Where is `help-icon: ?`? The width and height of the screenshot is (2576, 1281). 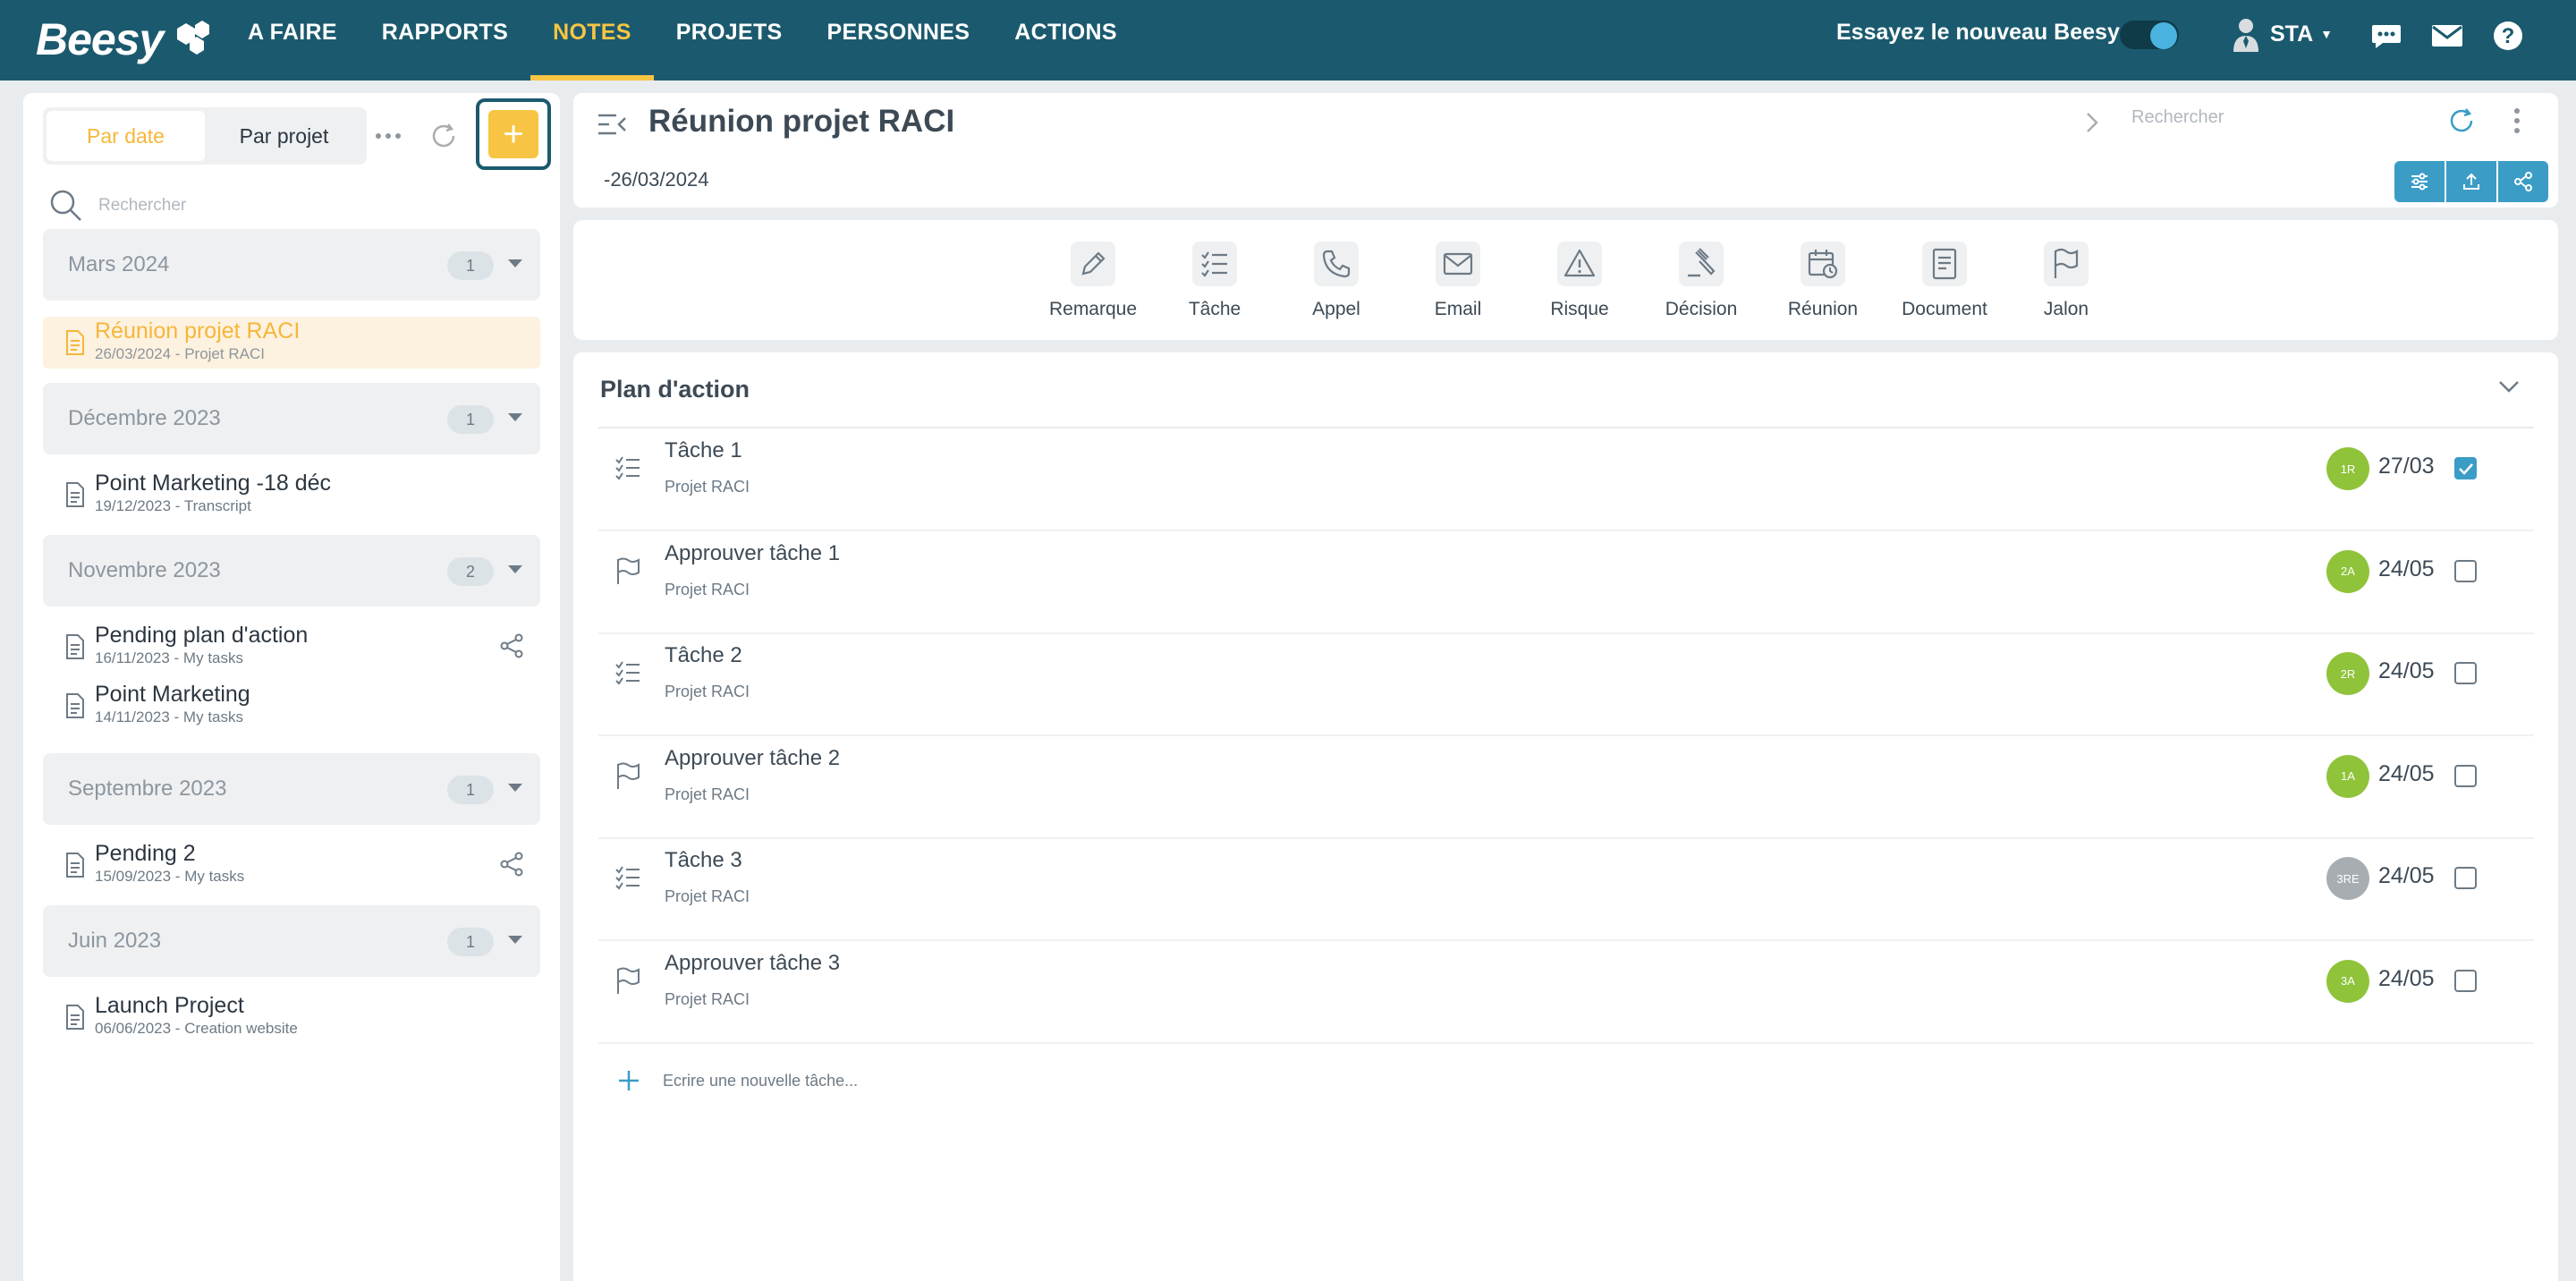
help-icon: ? is located at coordinates (2508, 36).